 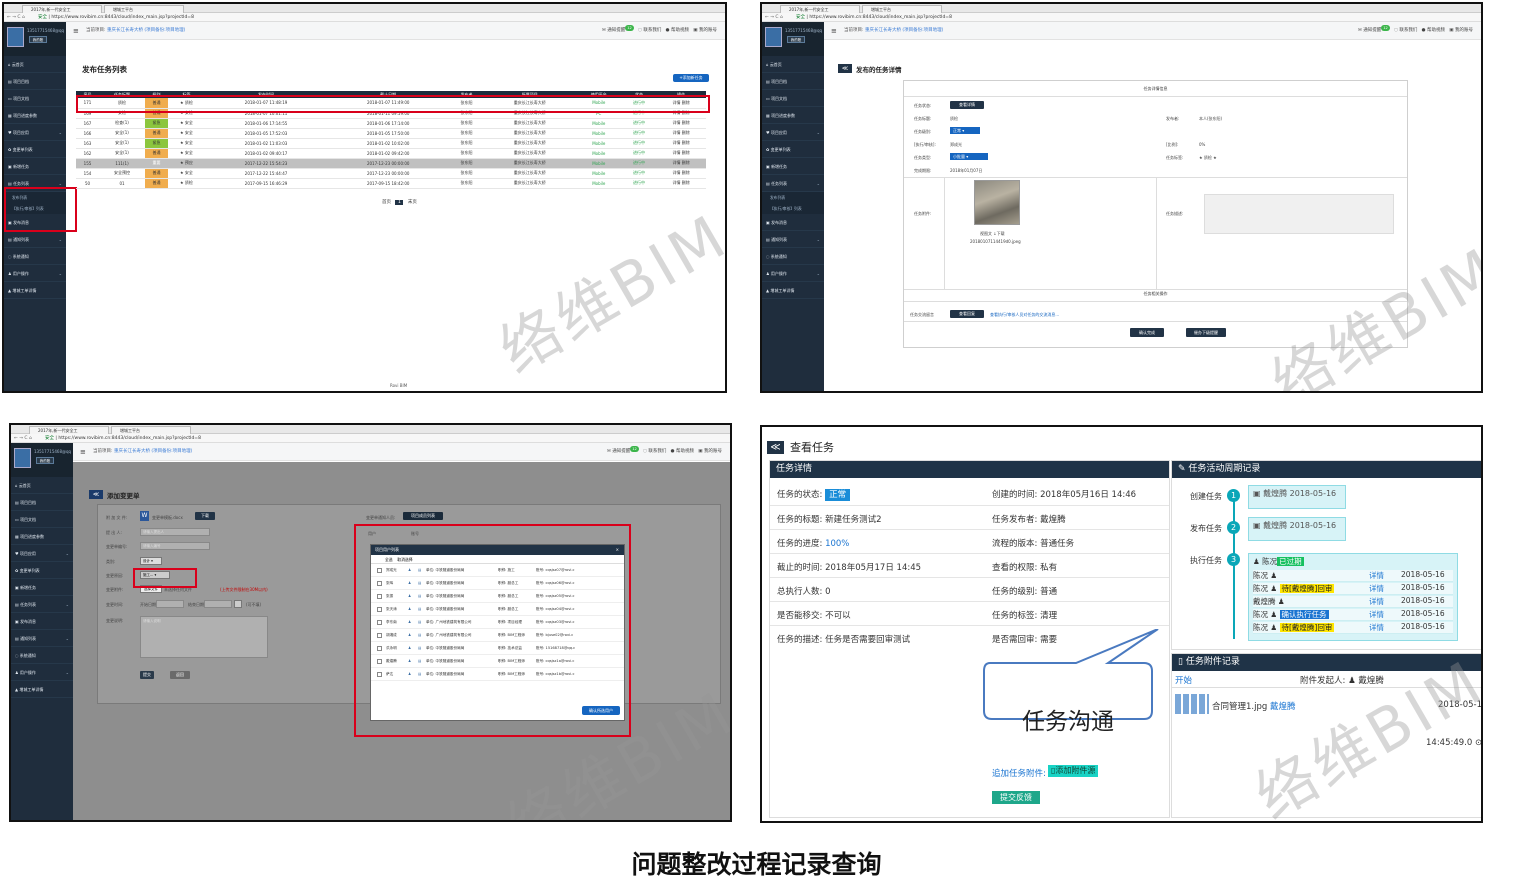 What do you see at coordinates (218, 604) in the screenshot?
I see `date-end-input` at bounding box center [218, 604].